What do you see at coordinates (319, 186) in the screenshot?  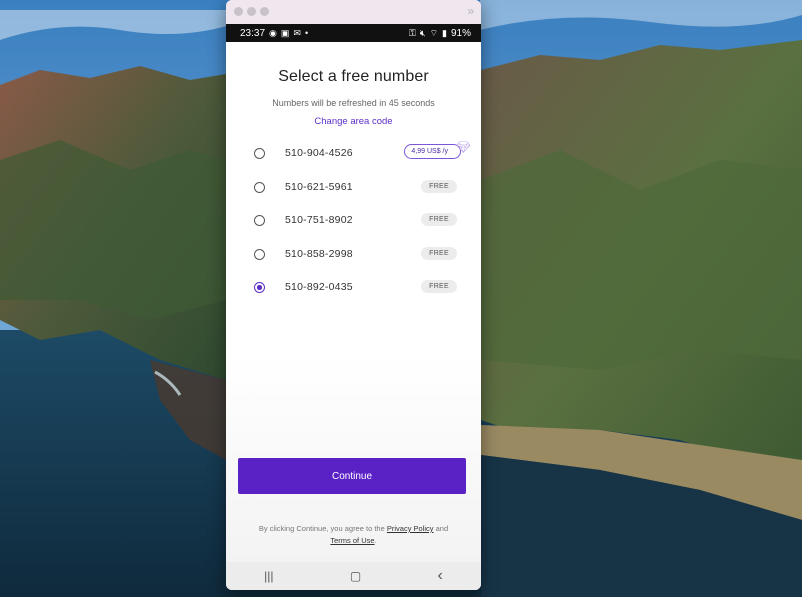 I see `phone-number: 510-621-5961` at bounding box center [319, 186].